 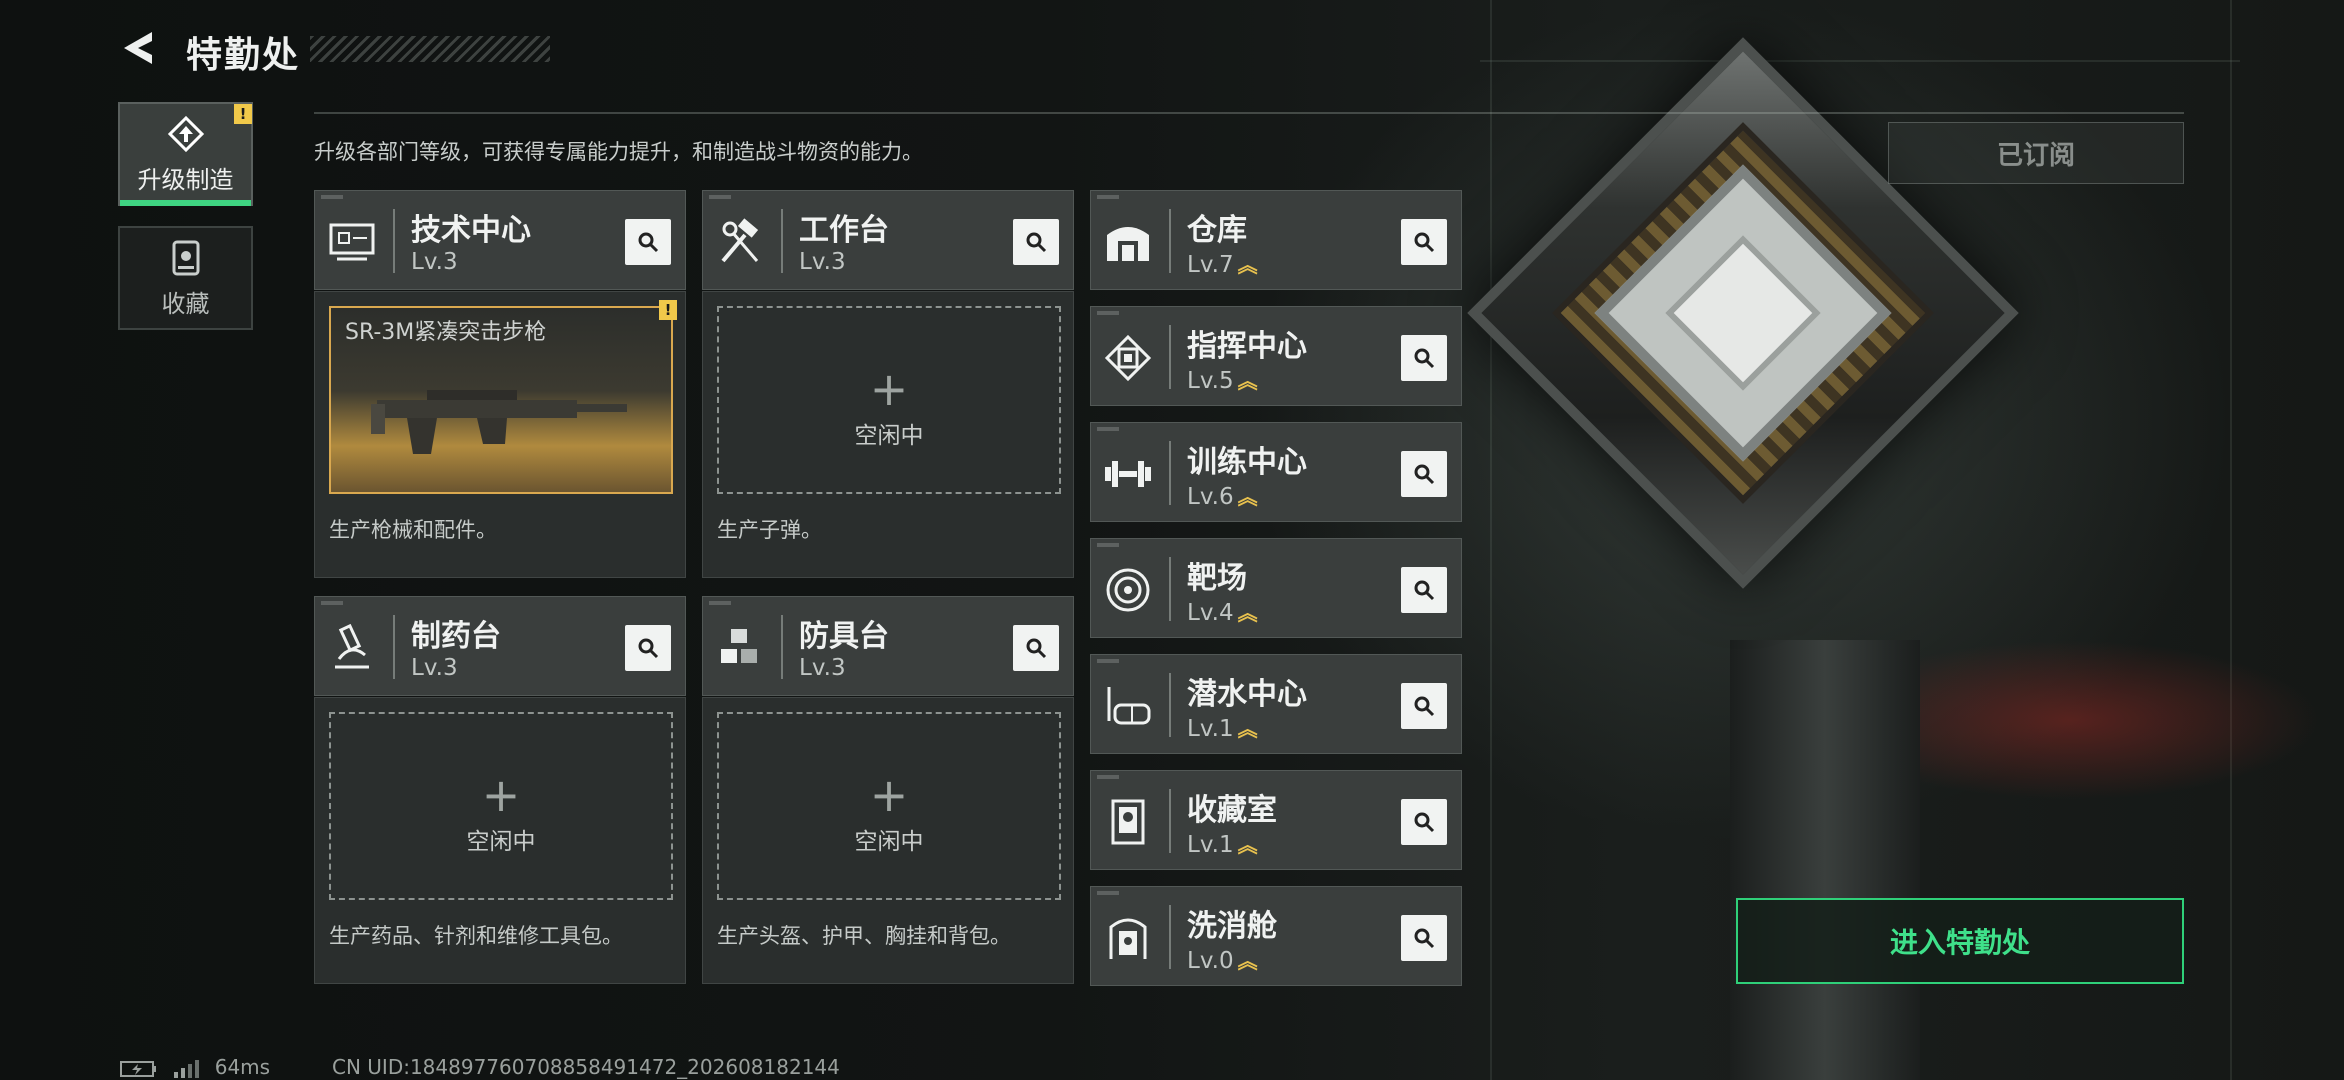 What do you see at coordinates (1128, 474) in the screenshot?
I see `dumbbell-icon` at bounding box center [1128, 474].